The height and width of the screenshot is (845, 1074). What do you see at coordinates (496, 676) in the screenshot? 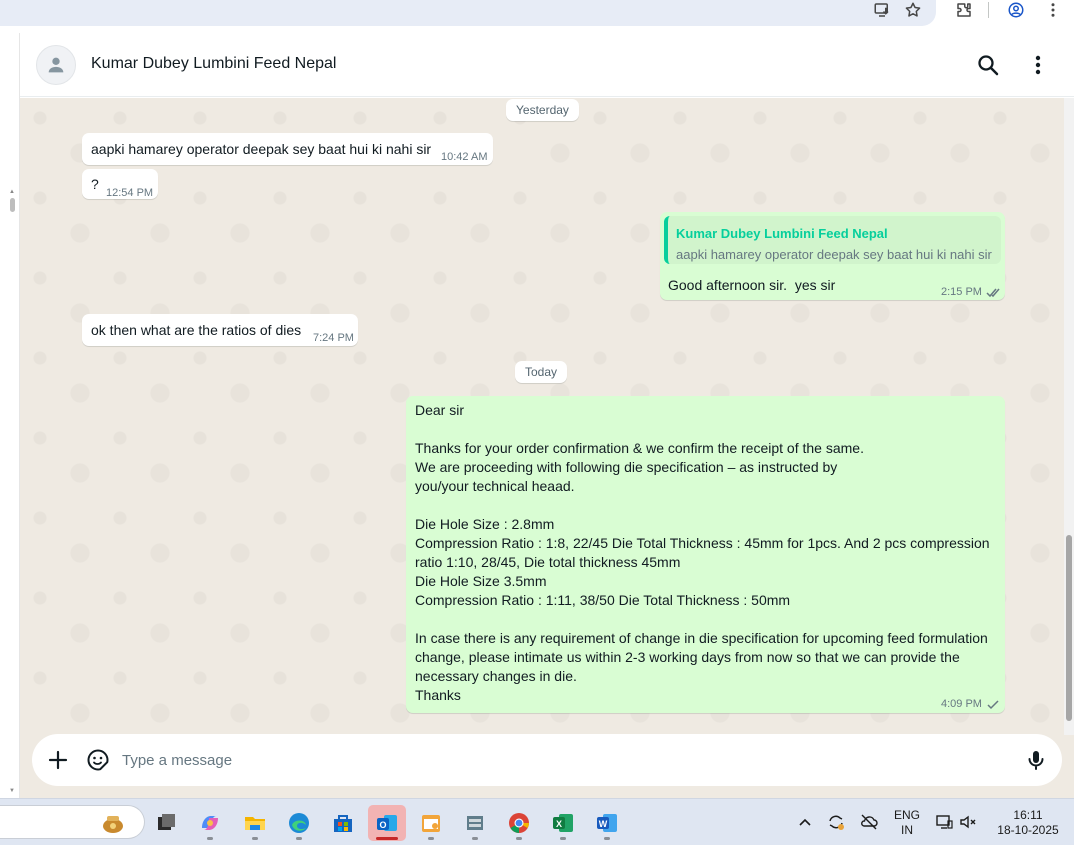
I see `message-line: necessary changes in die.` at bounding box center [496, 676].